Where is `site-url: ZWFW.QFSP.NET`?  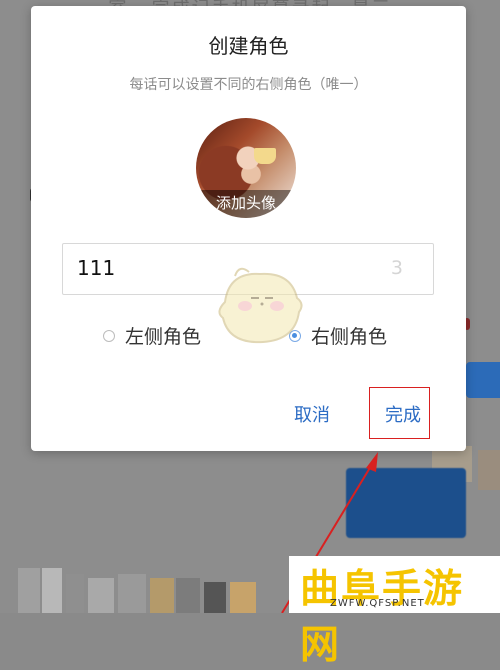
site-url: ZWFW.QFSP.NET is located at coordinates (377, 603).